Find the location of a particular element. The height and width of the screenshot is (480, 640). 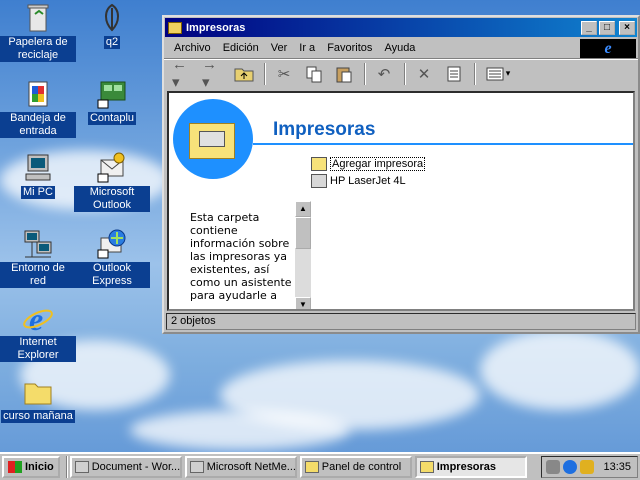

desktop-icon-label: Bandeja de entrada is located at coordinates (38, 125).